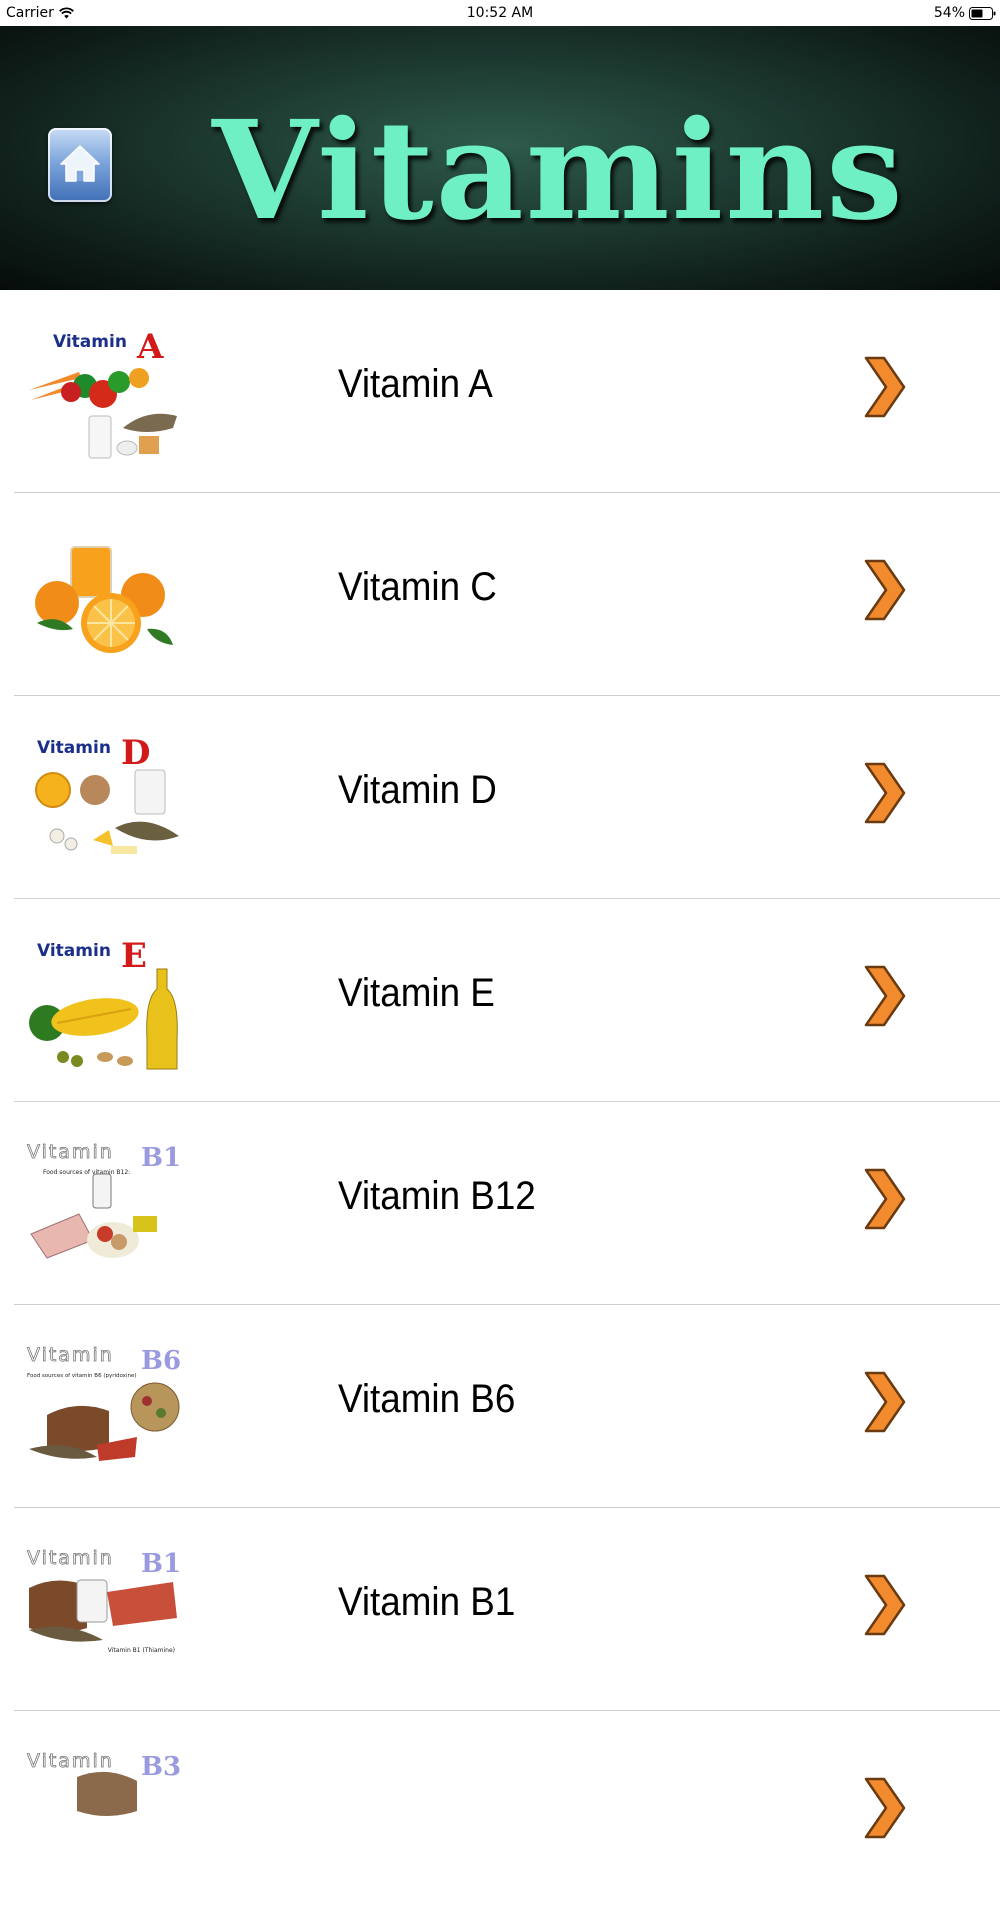 This screenshot has height=1914, width=1000. I want to click on vitamin-d-foods-image: Vitamin D, so click(103, 804).